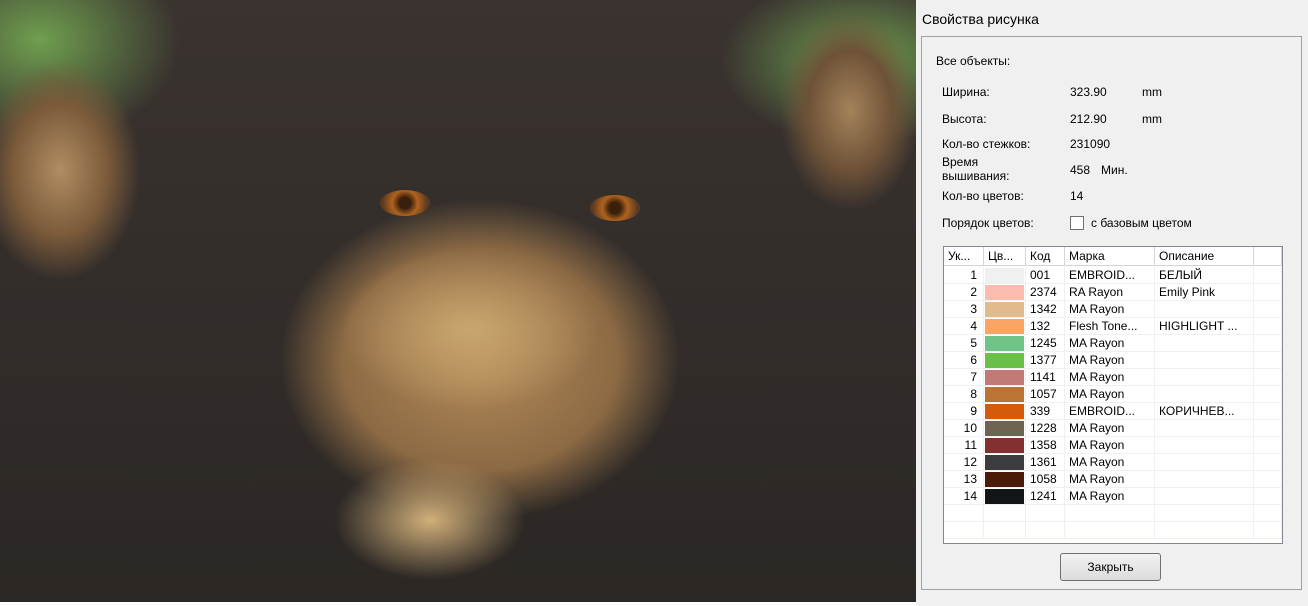  Describe the element at coordinates (1114, 170) in the screenshot. I see `time-unit: Мин.` at that location.